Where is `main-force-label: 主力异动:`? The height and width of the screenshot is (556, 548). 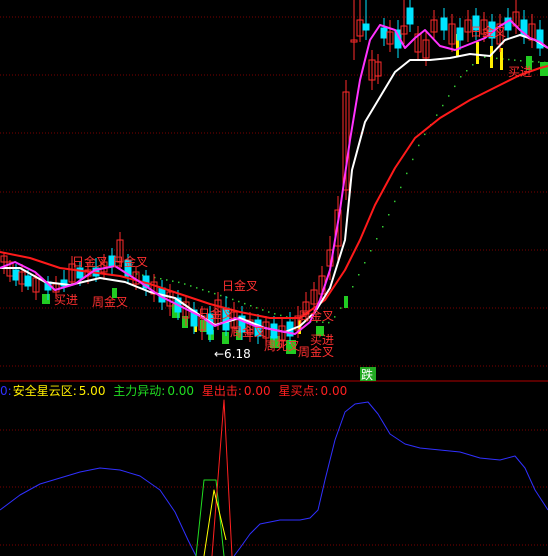 main-force-label: 主力异动: is located at coordinates (139, 391).